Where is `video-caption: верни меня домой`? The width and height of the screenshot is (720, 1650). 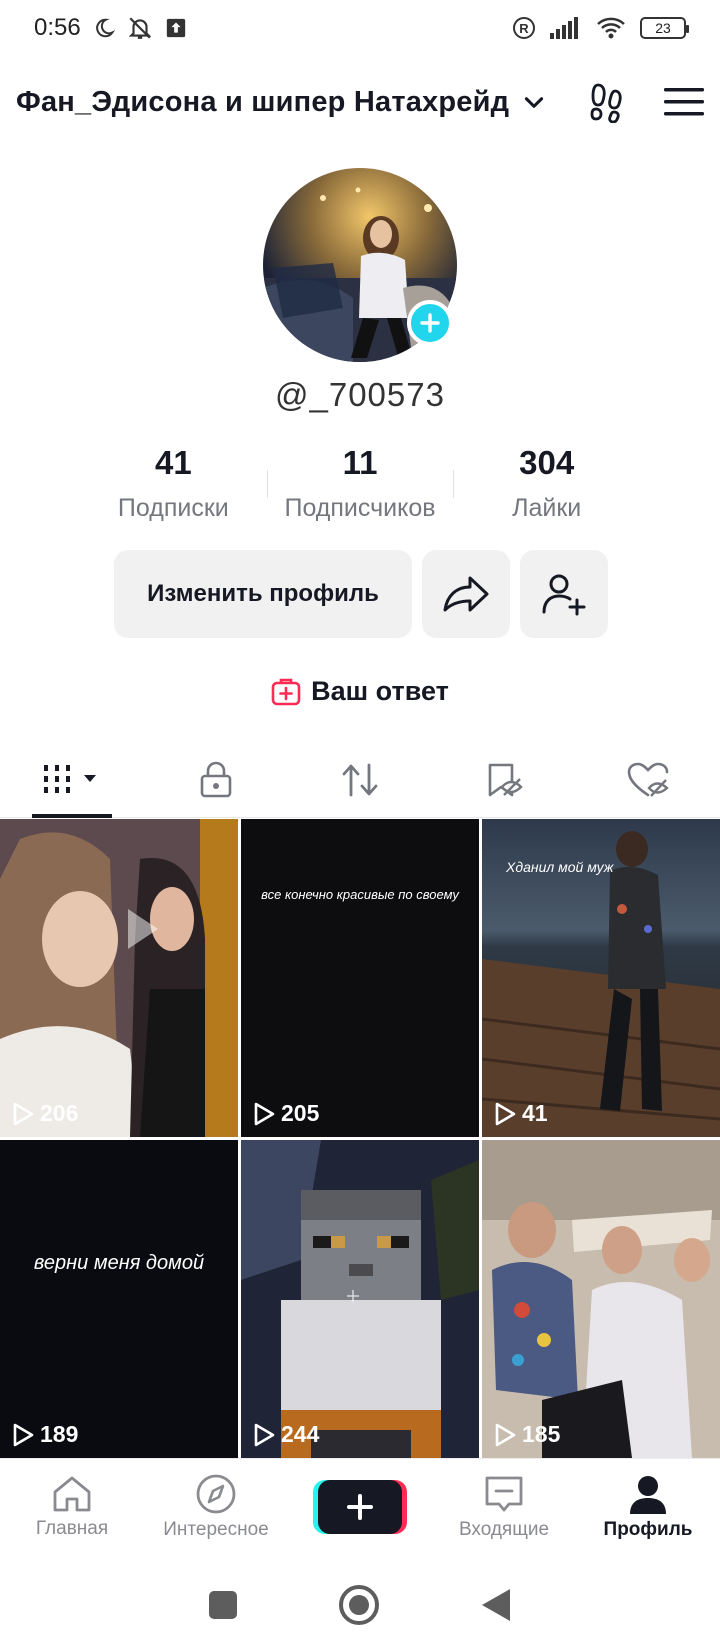 video-caption: верни меня домой is located at coordinates (119, 1263).